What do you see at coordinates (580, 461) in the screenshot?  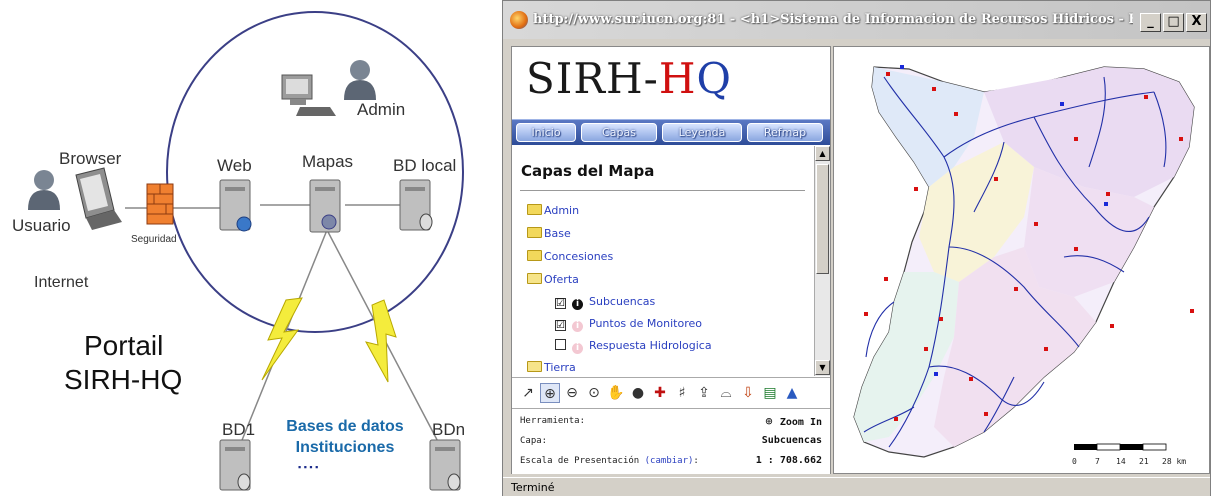 I see `escala-label-text: Escala de Presentación` at bounding box center [580, 461].